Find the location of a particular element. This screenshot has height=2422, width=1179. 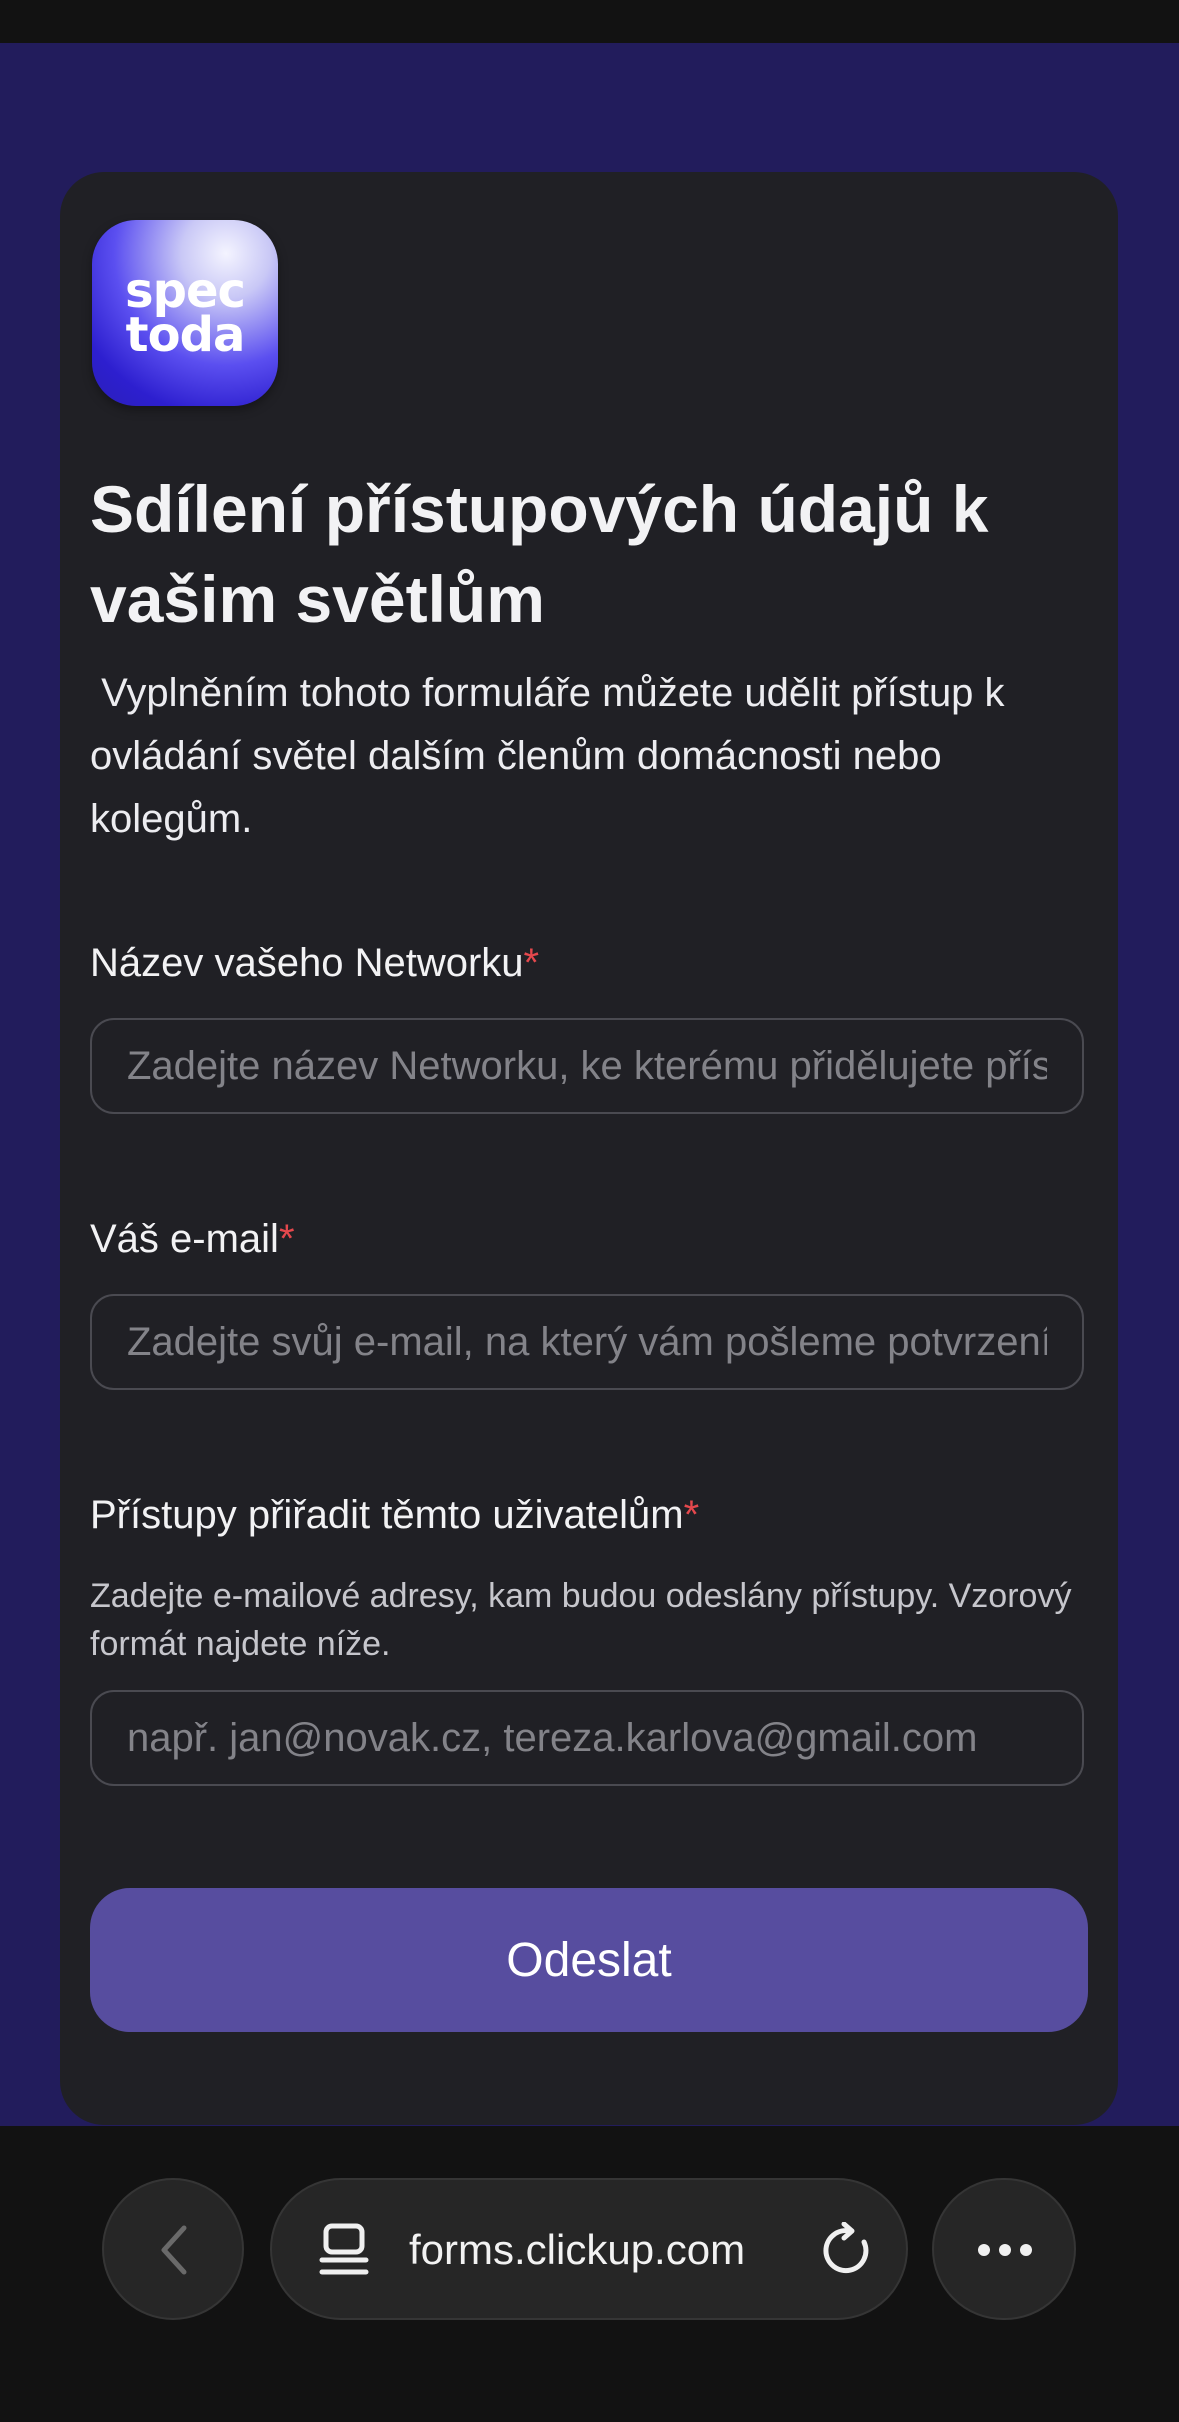

recipients-label-text: Přístupy přiřadit těmto uživatelům is located at coordinates (387, 1515).